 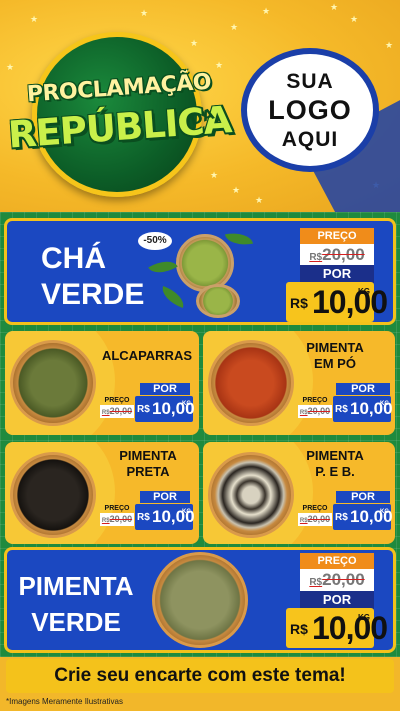 I want to click on logo-text-1: SUA, so click(x=310, y=81).